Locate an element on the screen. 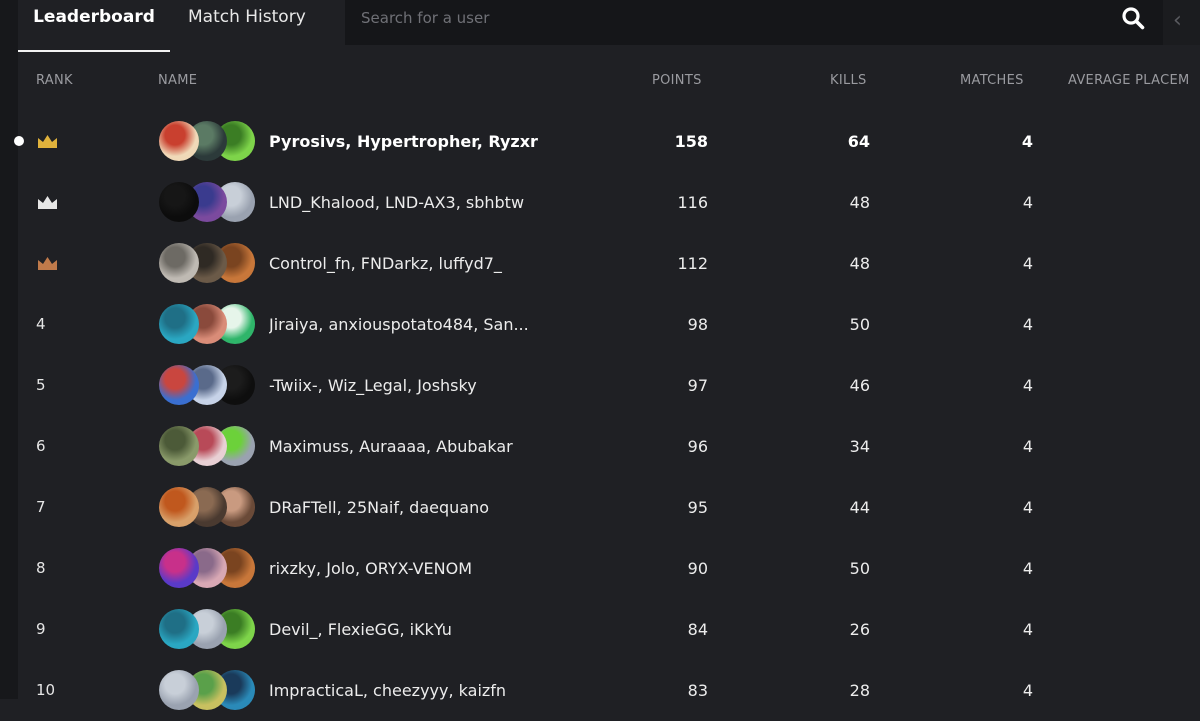 The image size is (1200, 721). rank-number: 6 is located at coordinates (41, 446).